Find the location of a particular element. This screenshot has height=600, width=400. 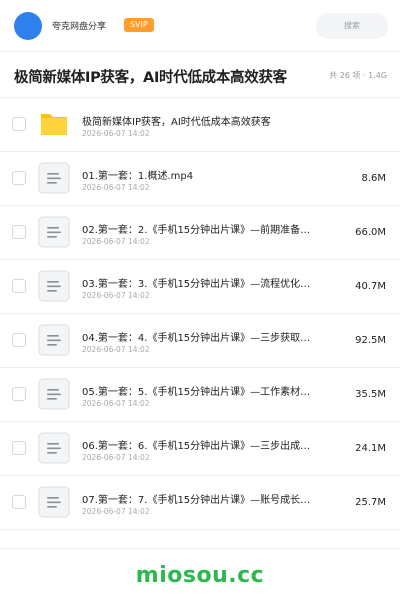

file-size: 40.7M is located at coordinates (370, 286).